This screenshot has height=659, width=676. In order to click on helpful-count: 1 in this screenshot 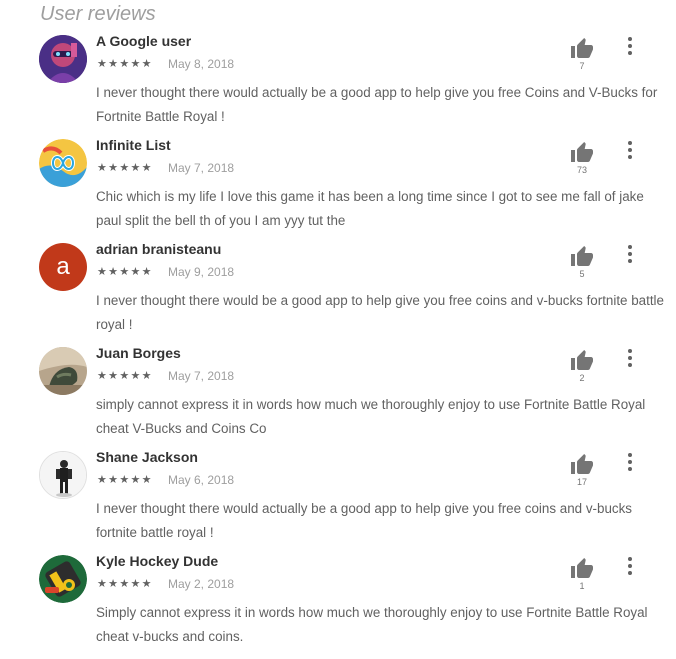, I will do `click(582, 586)`.